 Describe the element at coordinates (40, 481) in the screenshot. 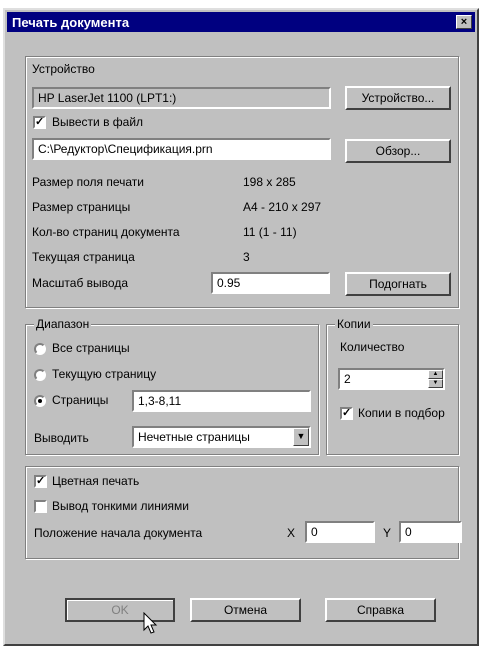

I see `color-print-checkbox: ✓` at that location.